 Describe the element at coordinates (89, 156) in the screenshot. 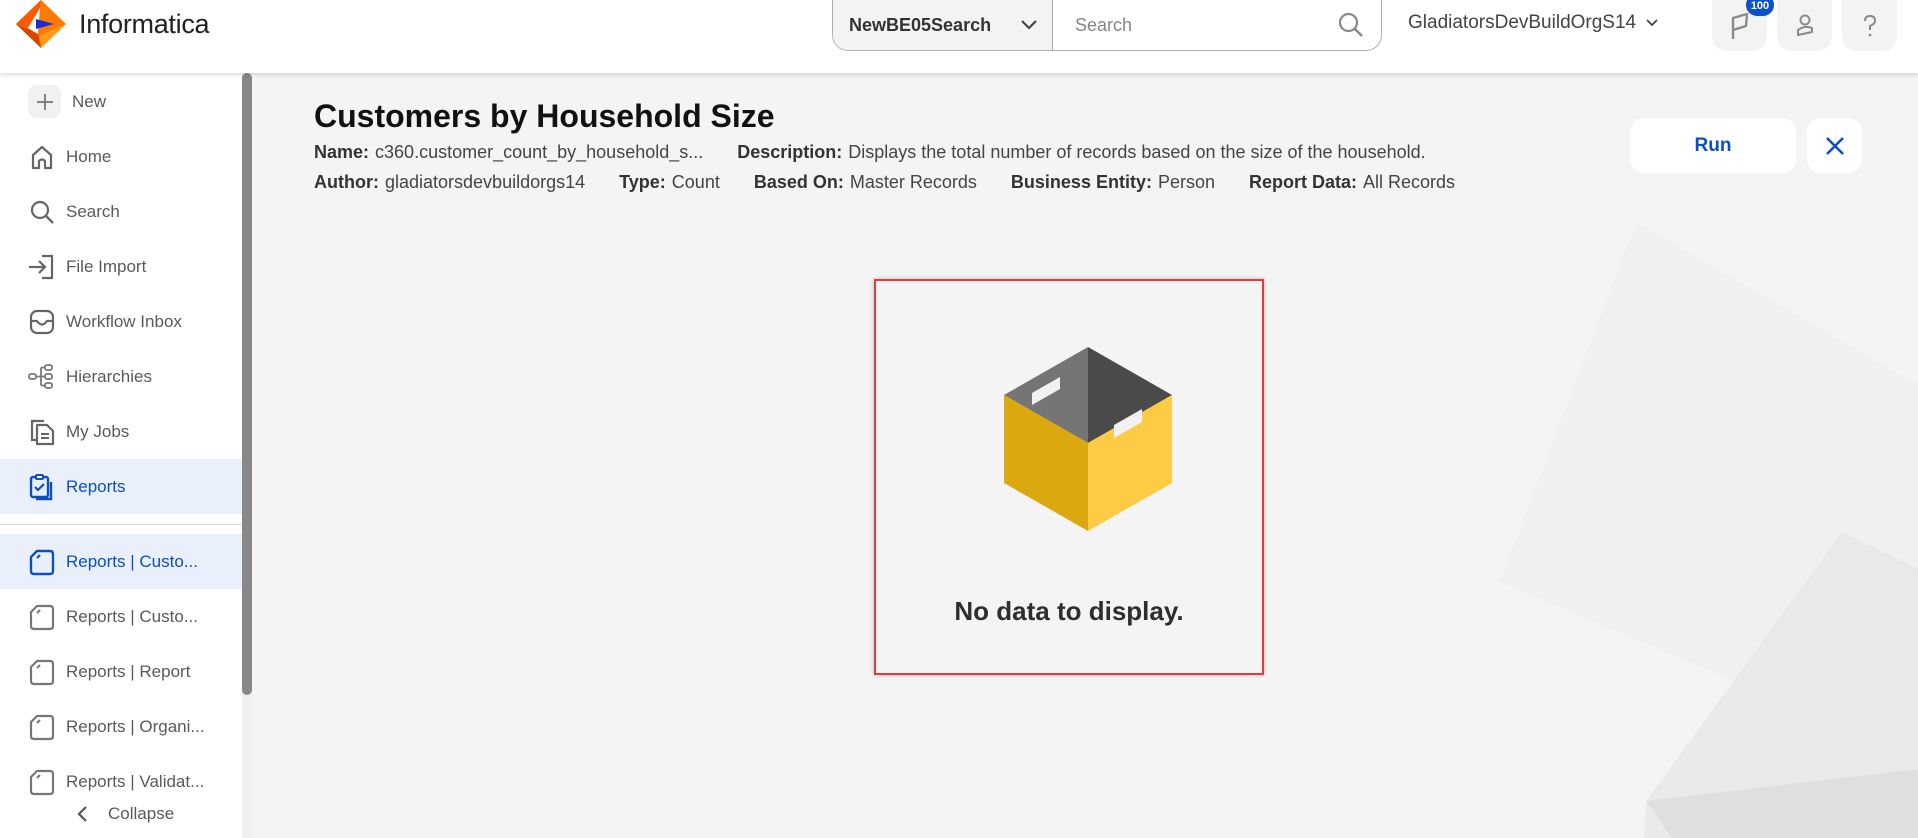

I see `sidebar-item-label: Home` at that location.